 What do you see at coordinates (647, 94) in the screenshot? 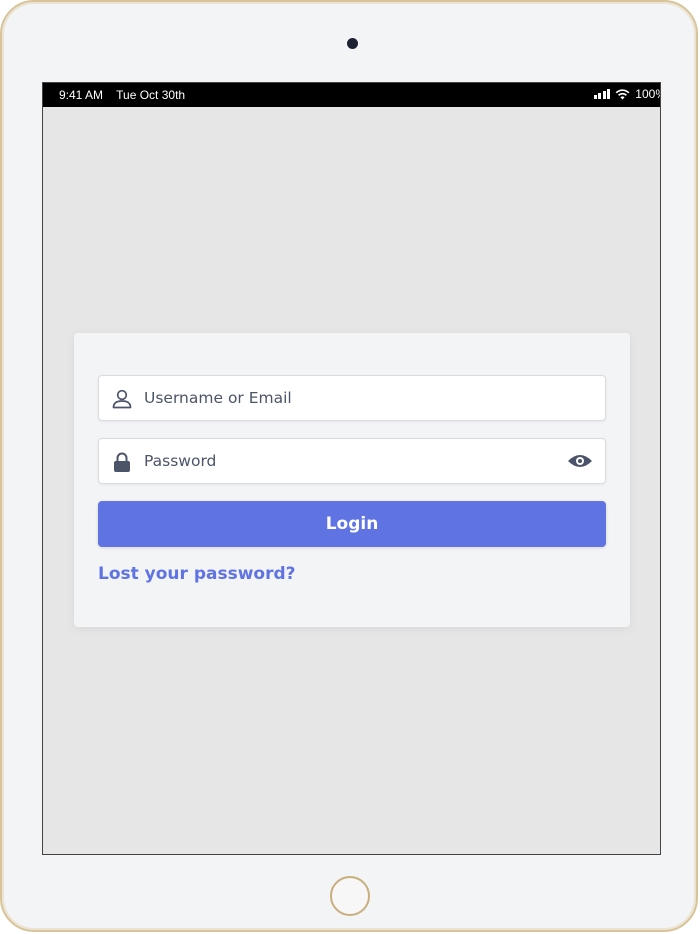
I see `battery-percent: 100%` at bounding box center [647, 94].